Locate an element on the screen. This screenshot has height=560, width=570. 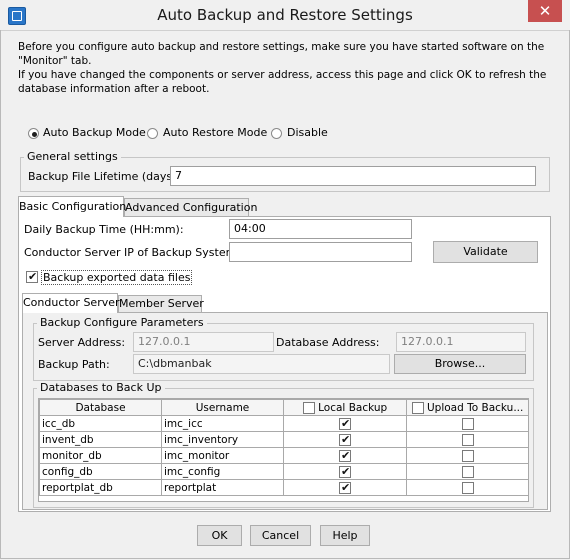
table-row: monitor_db imc_monitor is located at coordinates (284, 455).